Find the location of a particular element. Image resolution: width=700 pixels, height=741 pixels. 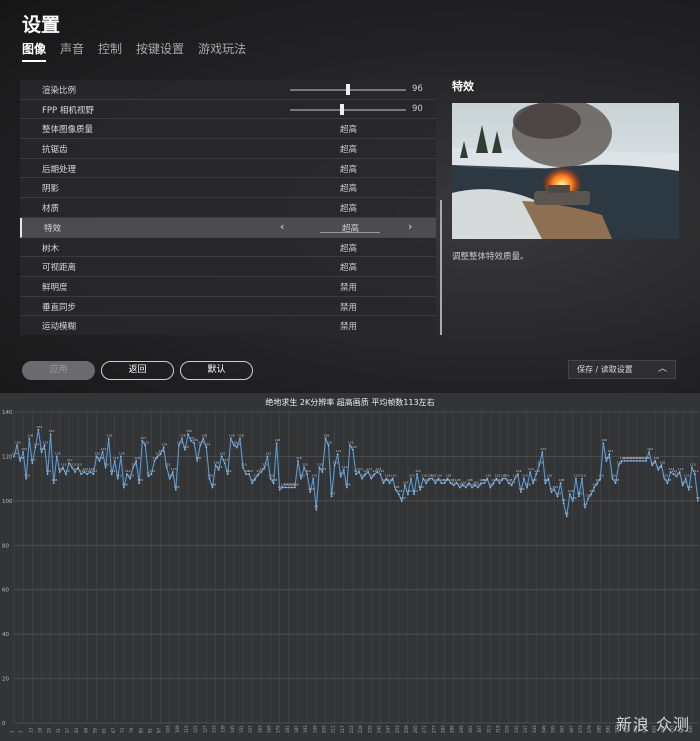

x-tick-label: 181 is located at coordinates (287, 729).